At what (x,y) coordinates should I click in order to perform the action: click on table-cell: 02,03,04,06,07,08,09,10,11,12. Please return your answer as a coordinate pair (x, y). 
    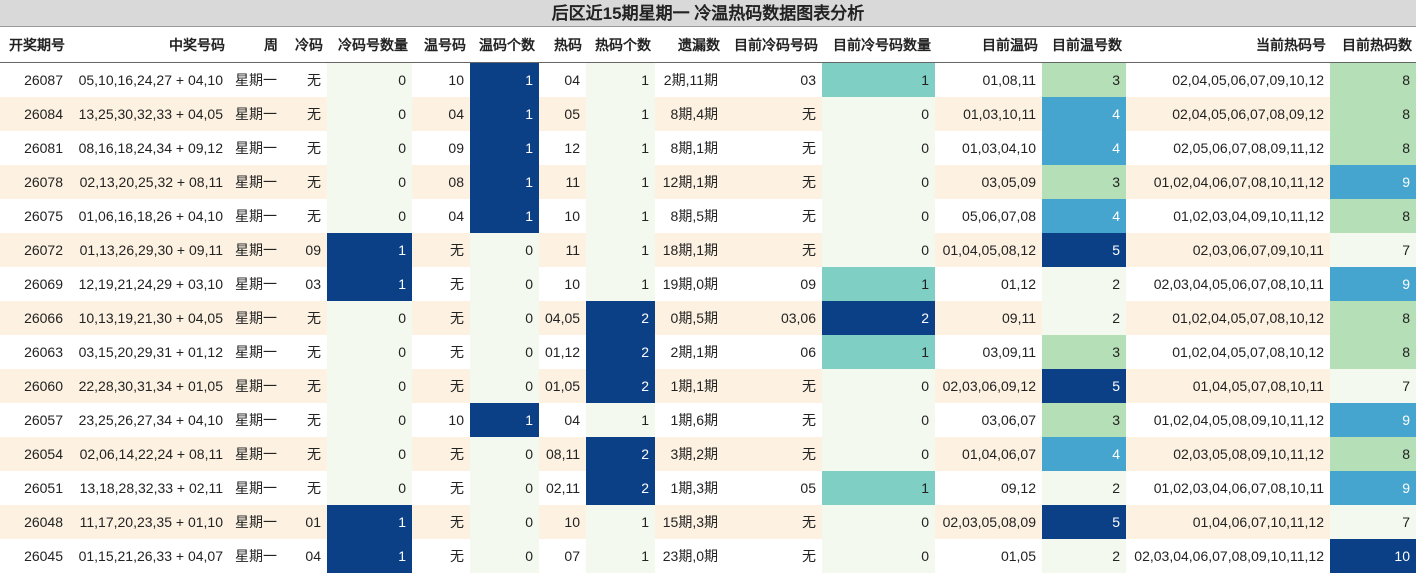
    Looking at the image, I should click on (1229, 556).